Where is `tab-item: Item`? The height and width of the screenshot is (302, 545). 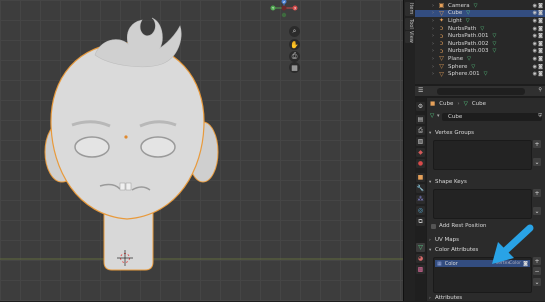
tab-item: Item is located at coordinates (409, 9).